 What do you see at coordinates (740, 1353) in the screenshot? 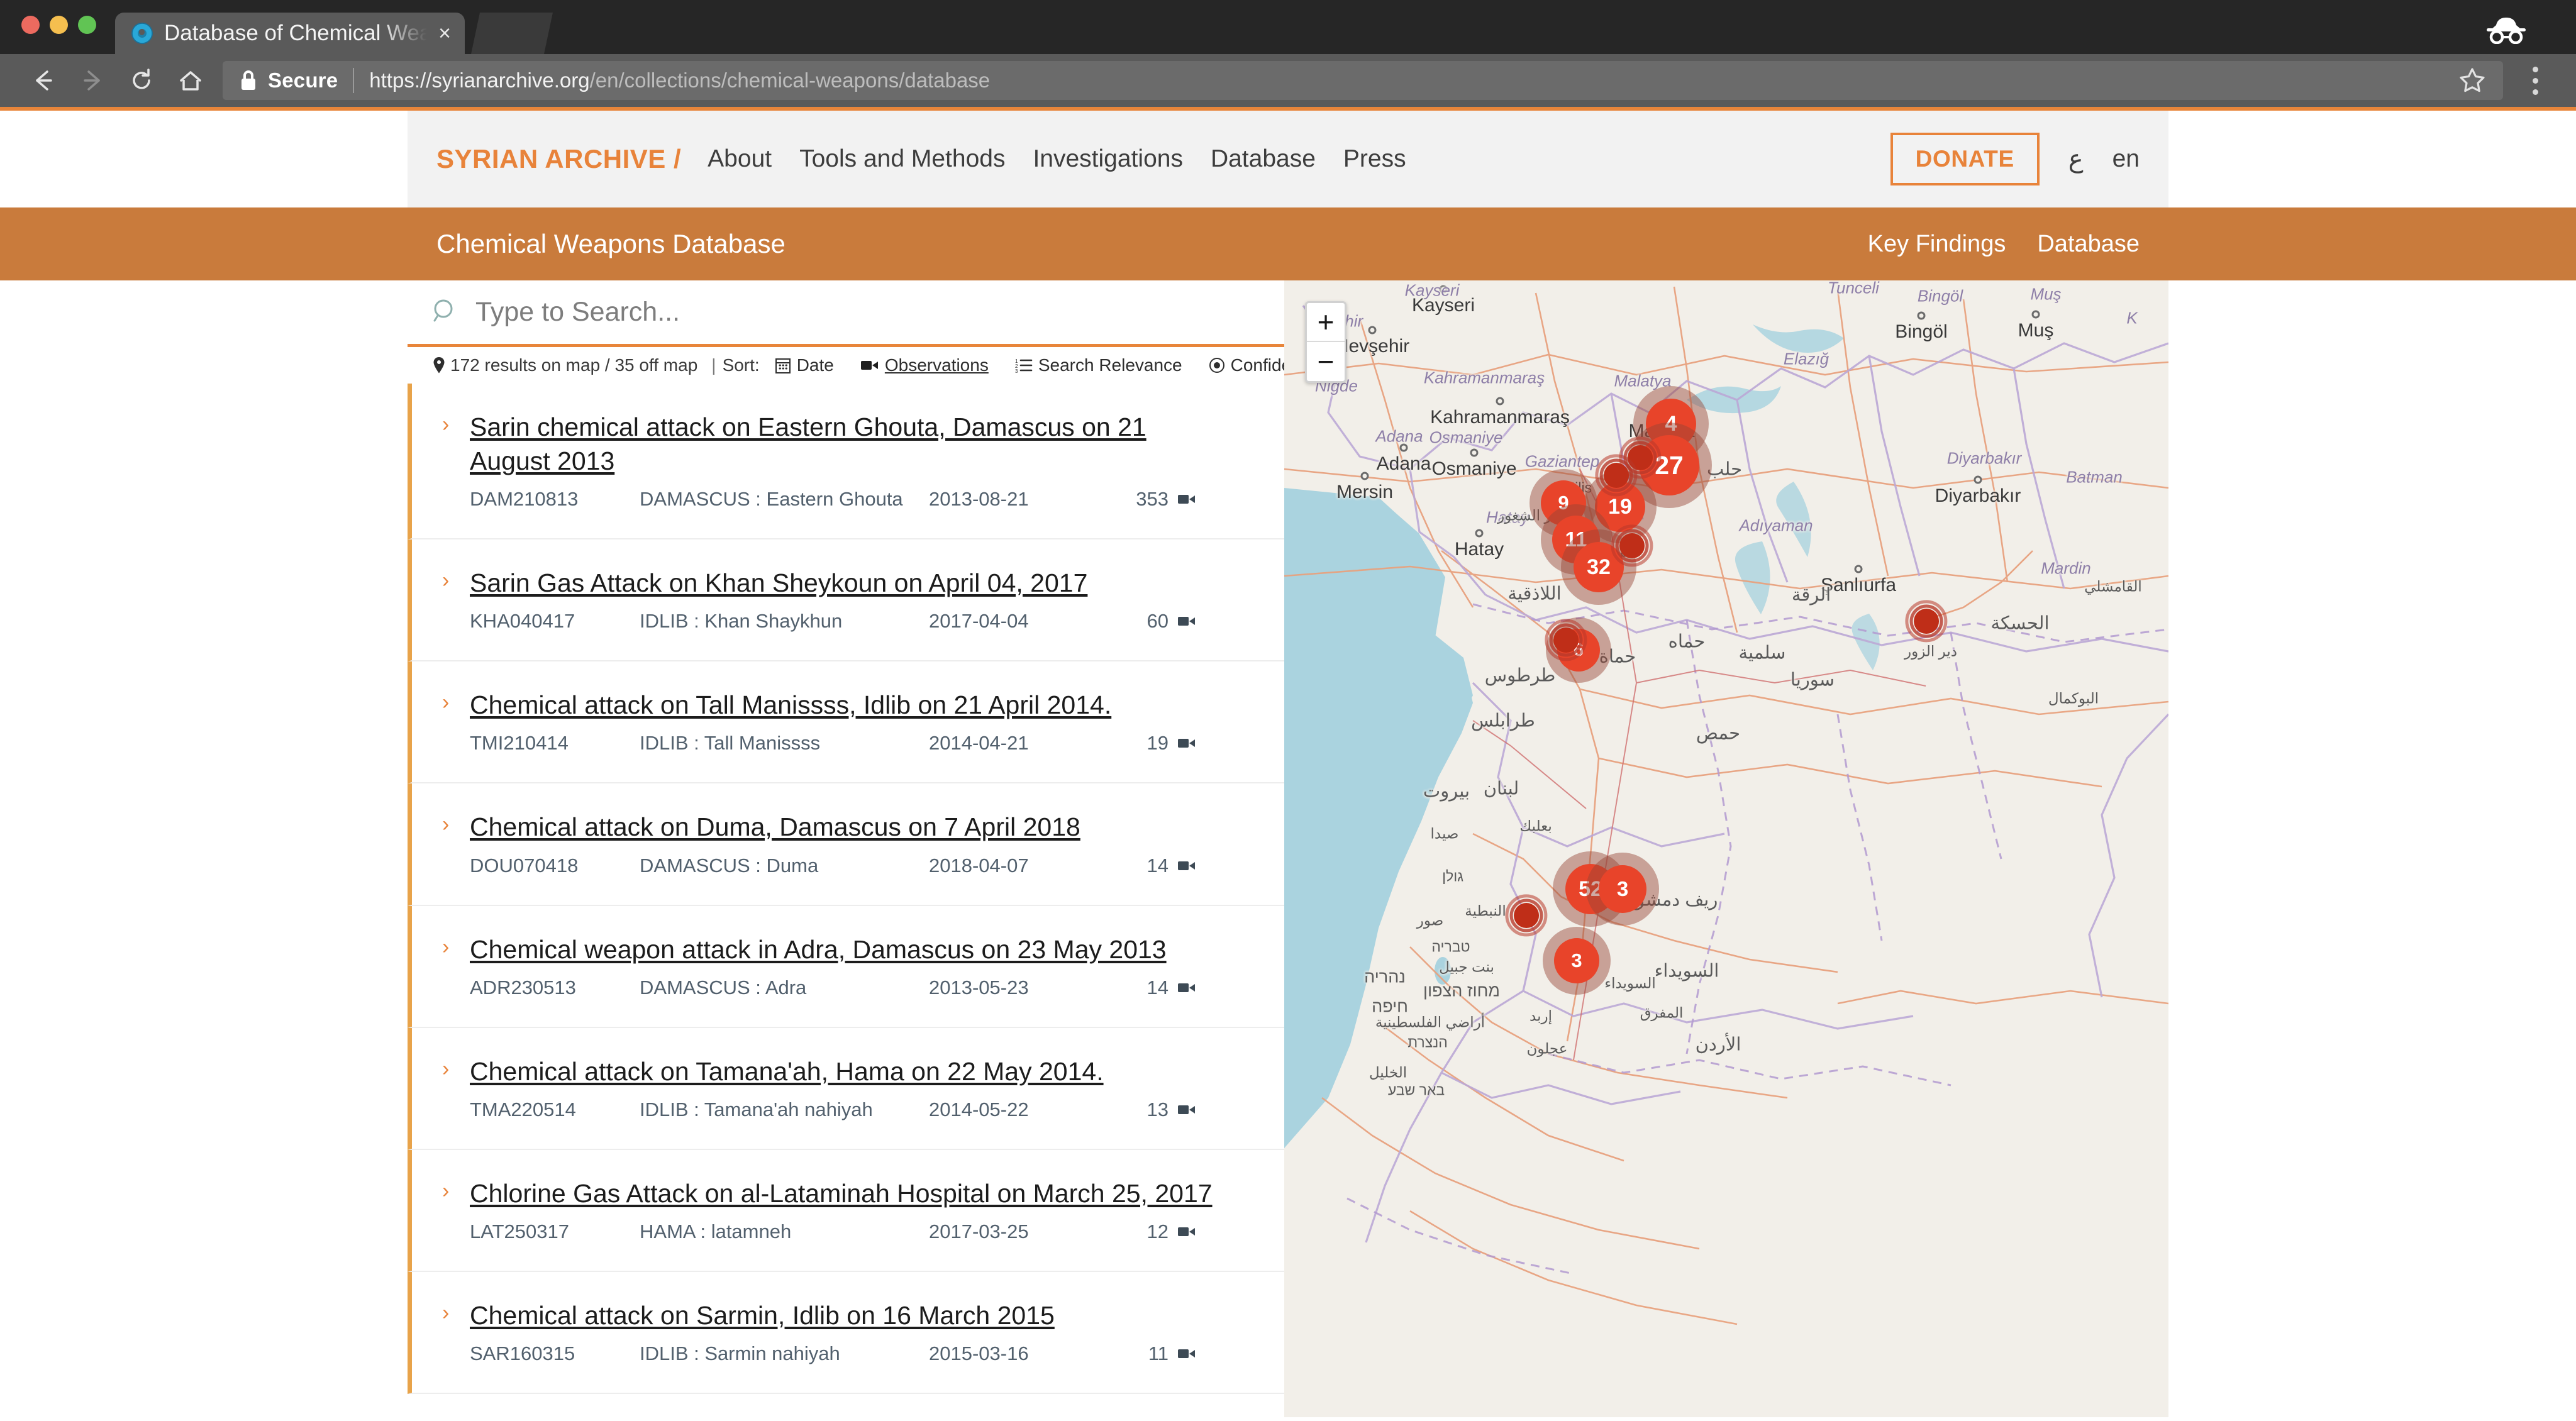
I see `result-location: IDLIB : Sarmin nahiyah` at bounding box center [740, 1353].